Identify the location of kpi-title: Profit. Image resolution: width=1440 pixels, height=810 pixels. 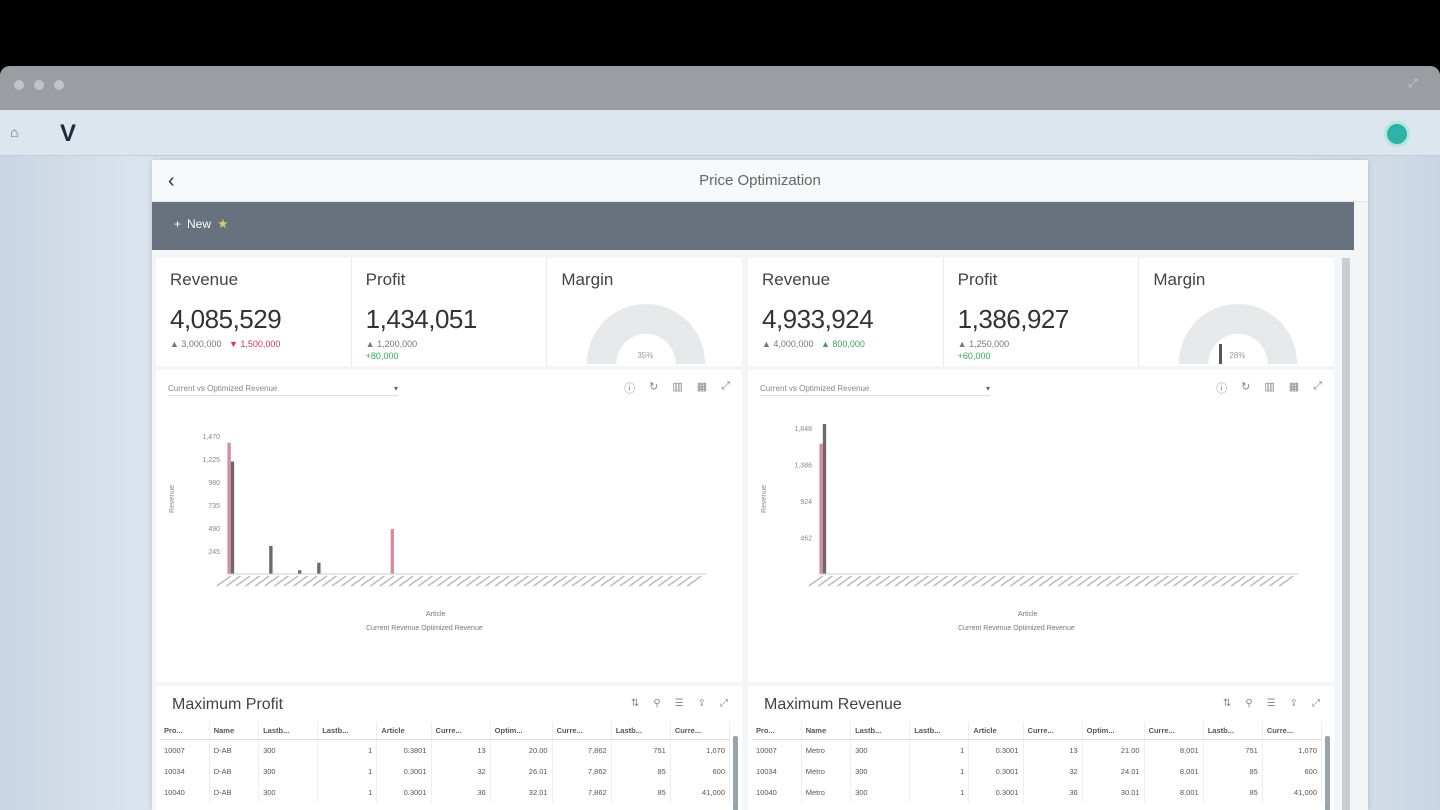
(977, 279).